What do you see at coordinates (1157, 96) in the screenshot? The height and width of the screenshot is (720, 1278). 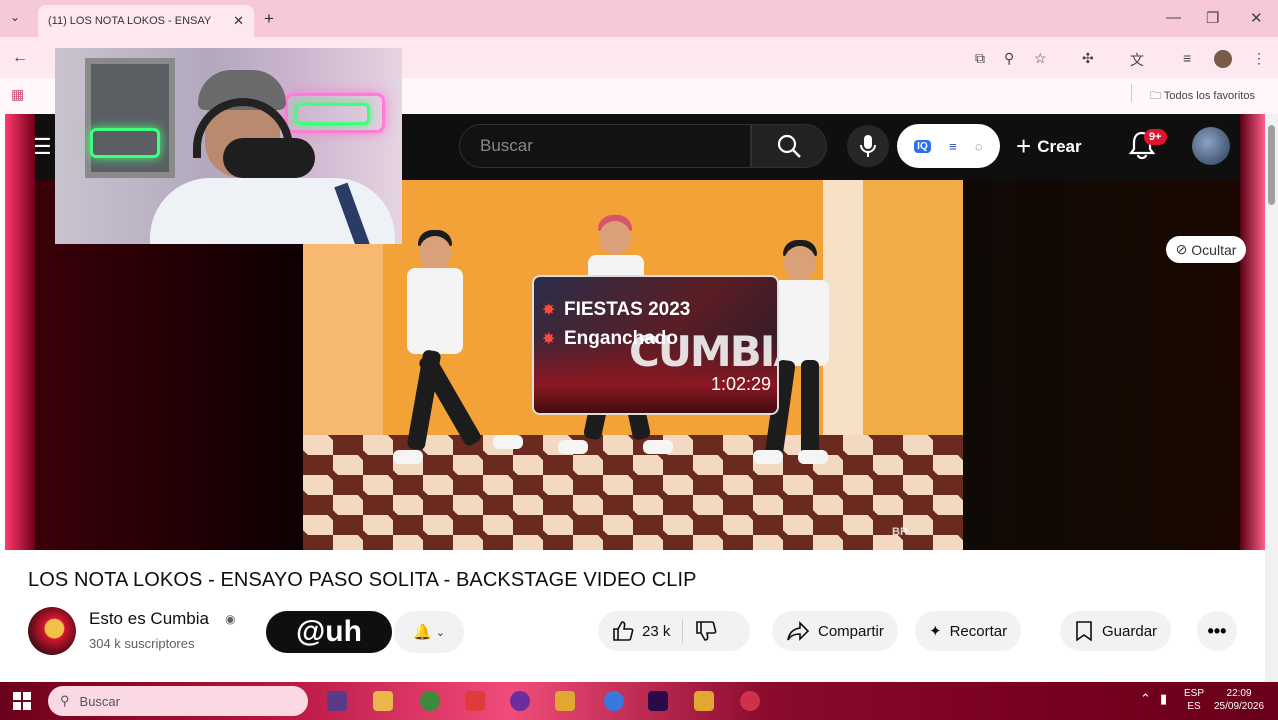 I see `folder-icon: 🗀` at bounding box center [1157, 96].